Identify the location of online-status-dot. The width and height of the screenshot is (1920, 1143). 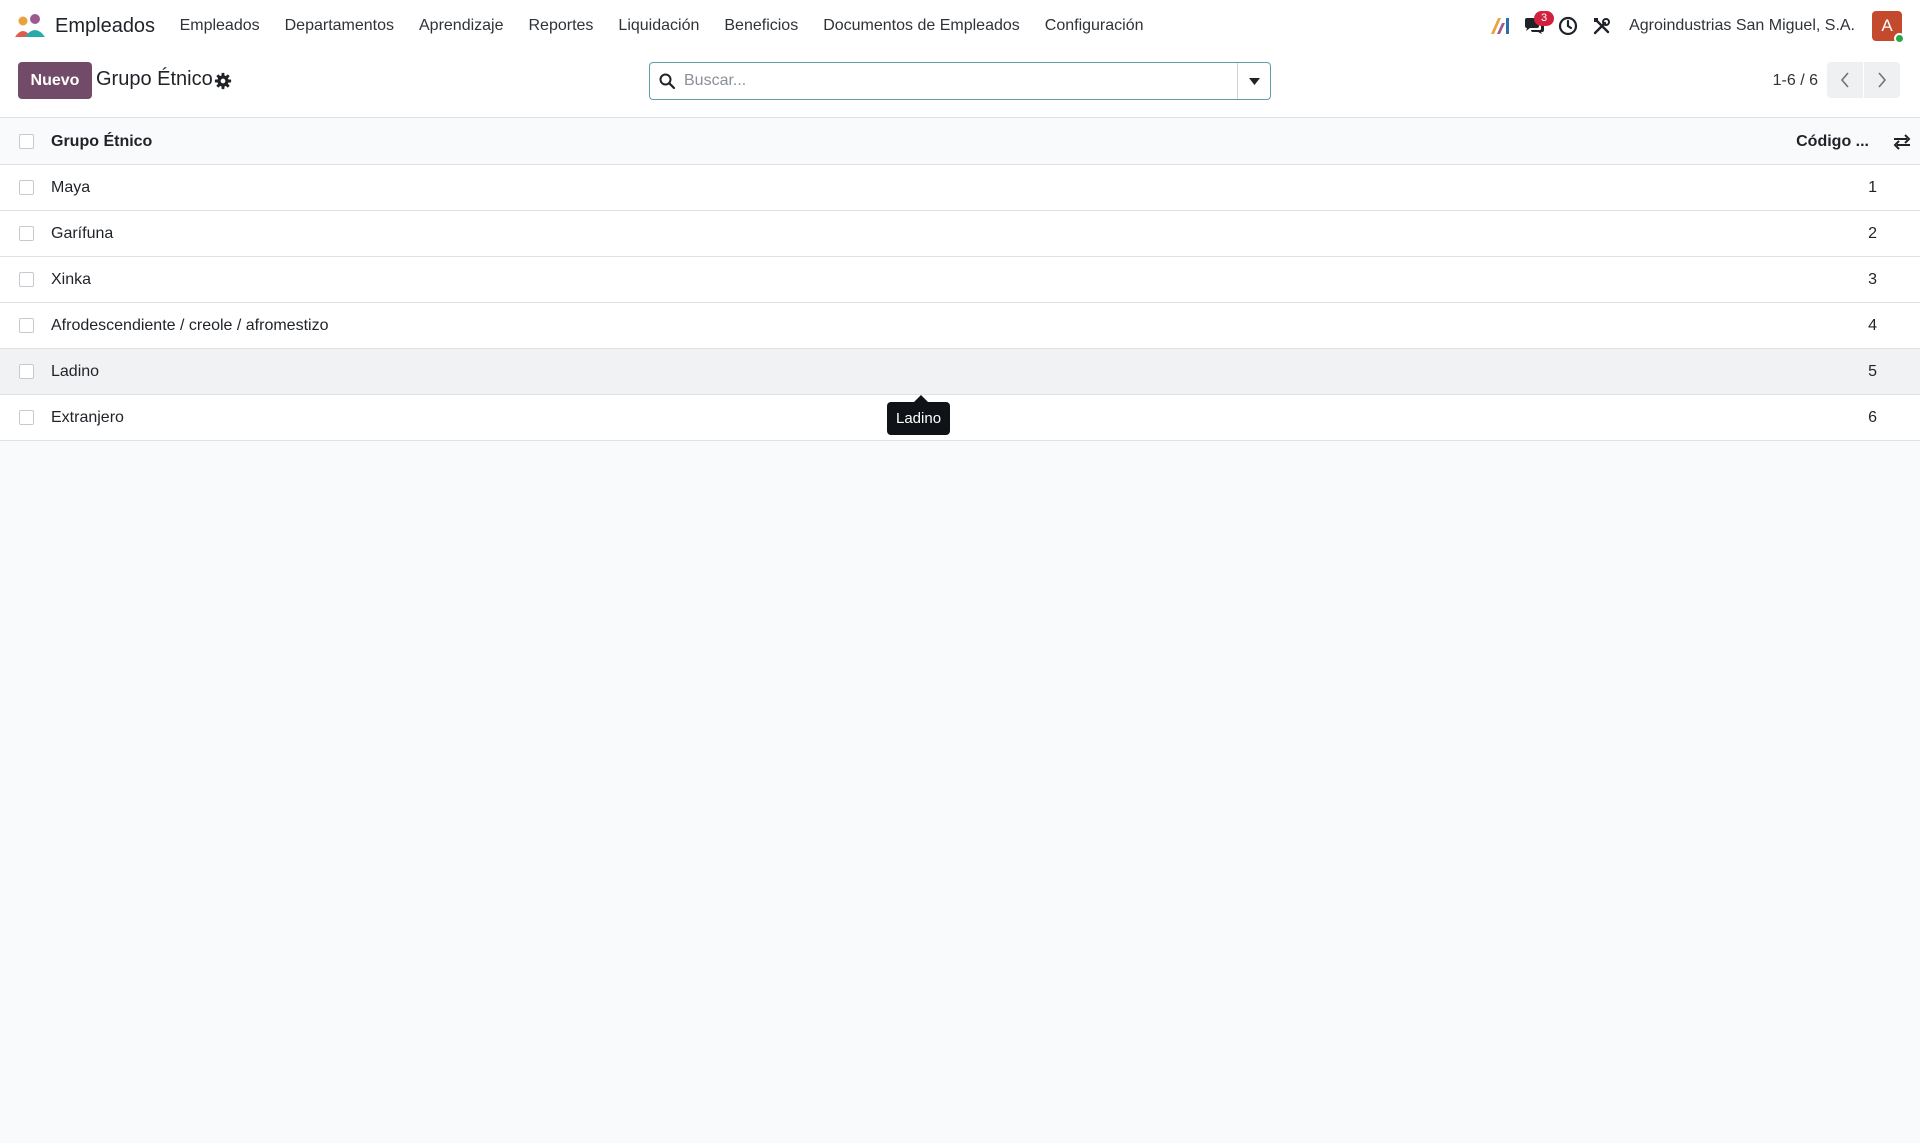
(1899, 38).